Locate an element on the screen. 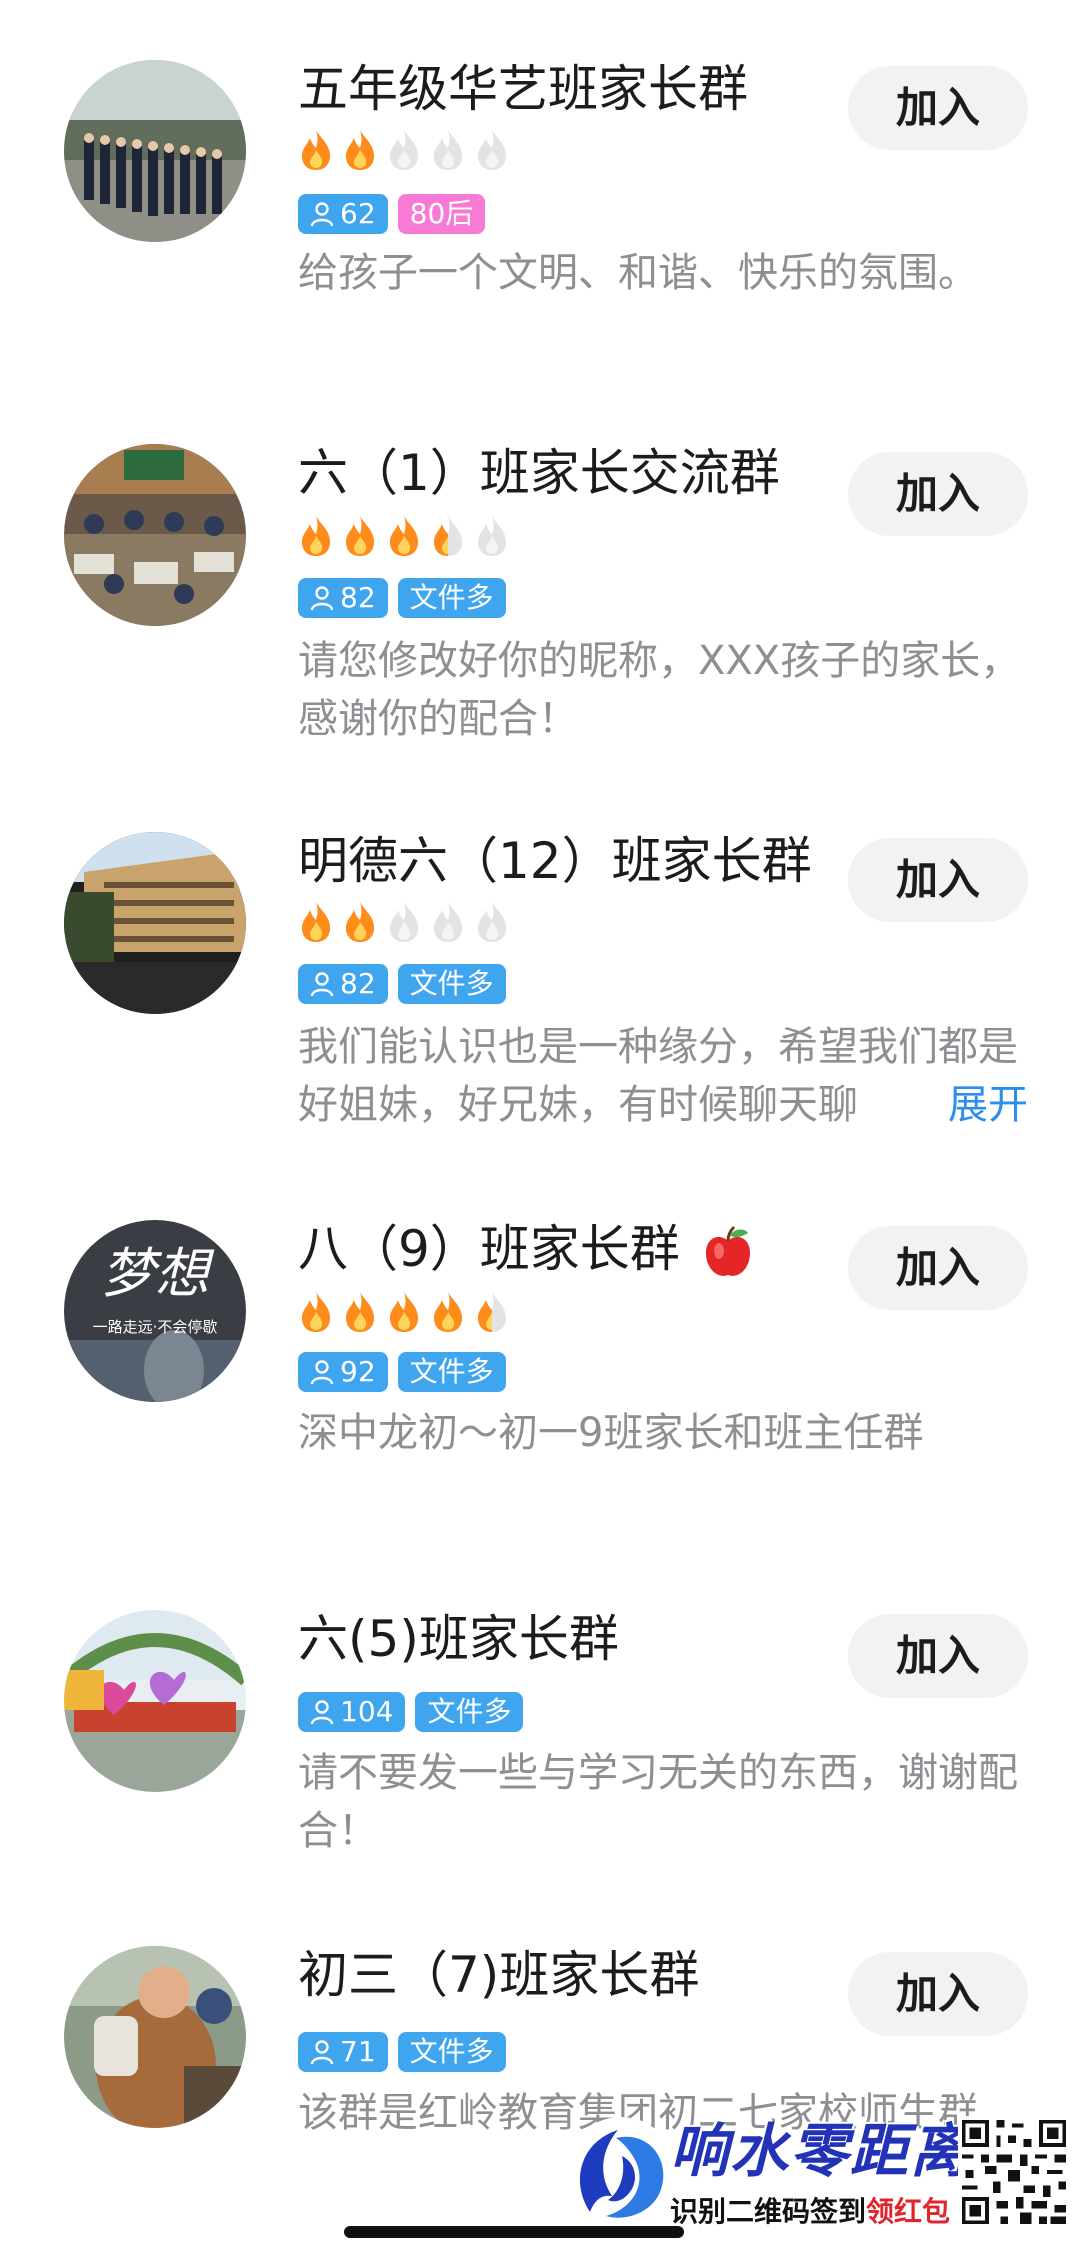 The height and width of the screenshot is (2256, 1080). group-avatar: 梦想 一路走远·不会停歇 is located at coordinates (155, 1311).